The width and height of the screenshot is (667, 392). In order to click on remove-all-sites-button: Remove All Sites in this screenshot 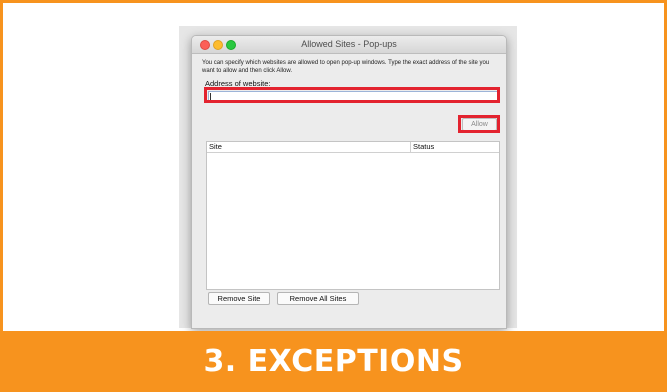, I will do `click(318, 298)`.